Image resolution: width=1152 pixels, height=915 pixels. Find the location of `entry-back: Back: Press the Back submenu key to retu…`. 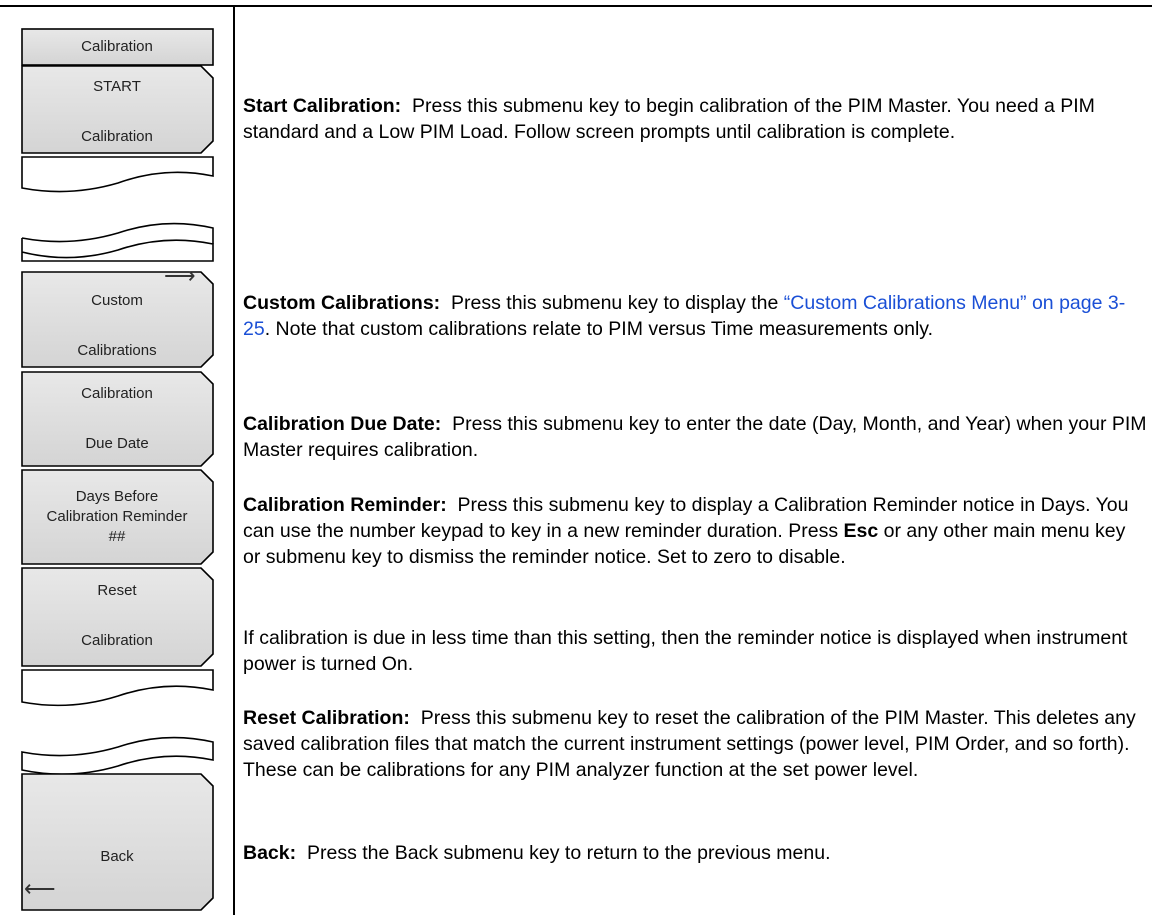

entry-back: Back: Press the Back submenu key to retu… is located at coordinates (695, 853).